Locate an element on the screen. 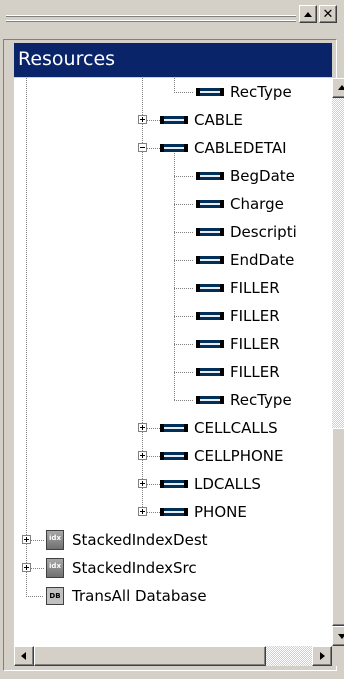  collapse-minus-icon is located at coordinates (142, 147).